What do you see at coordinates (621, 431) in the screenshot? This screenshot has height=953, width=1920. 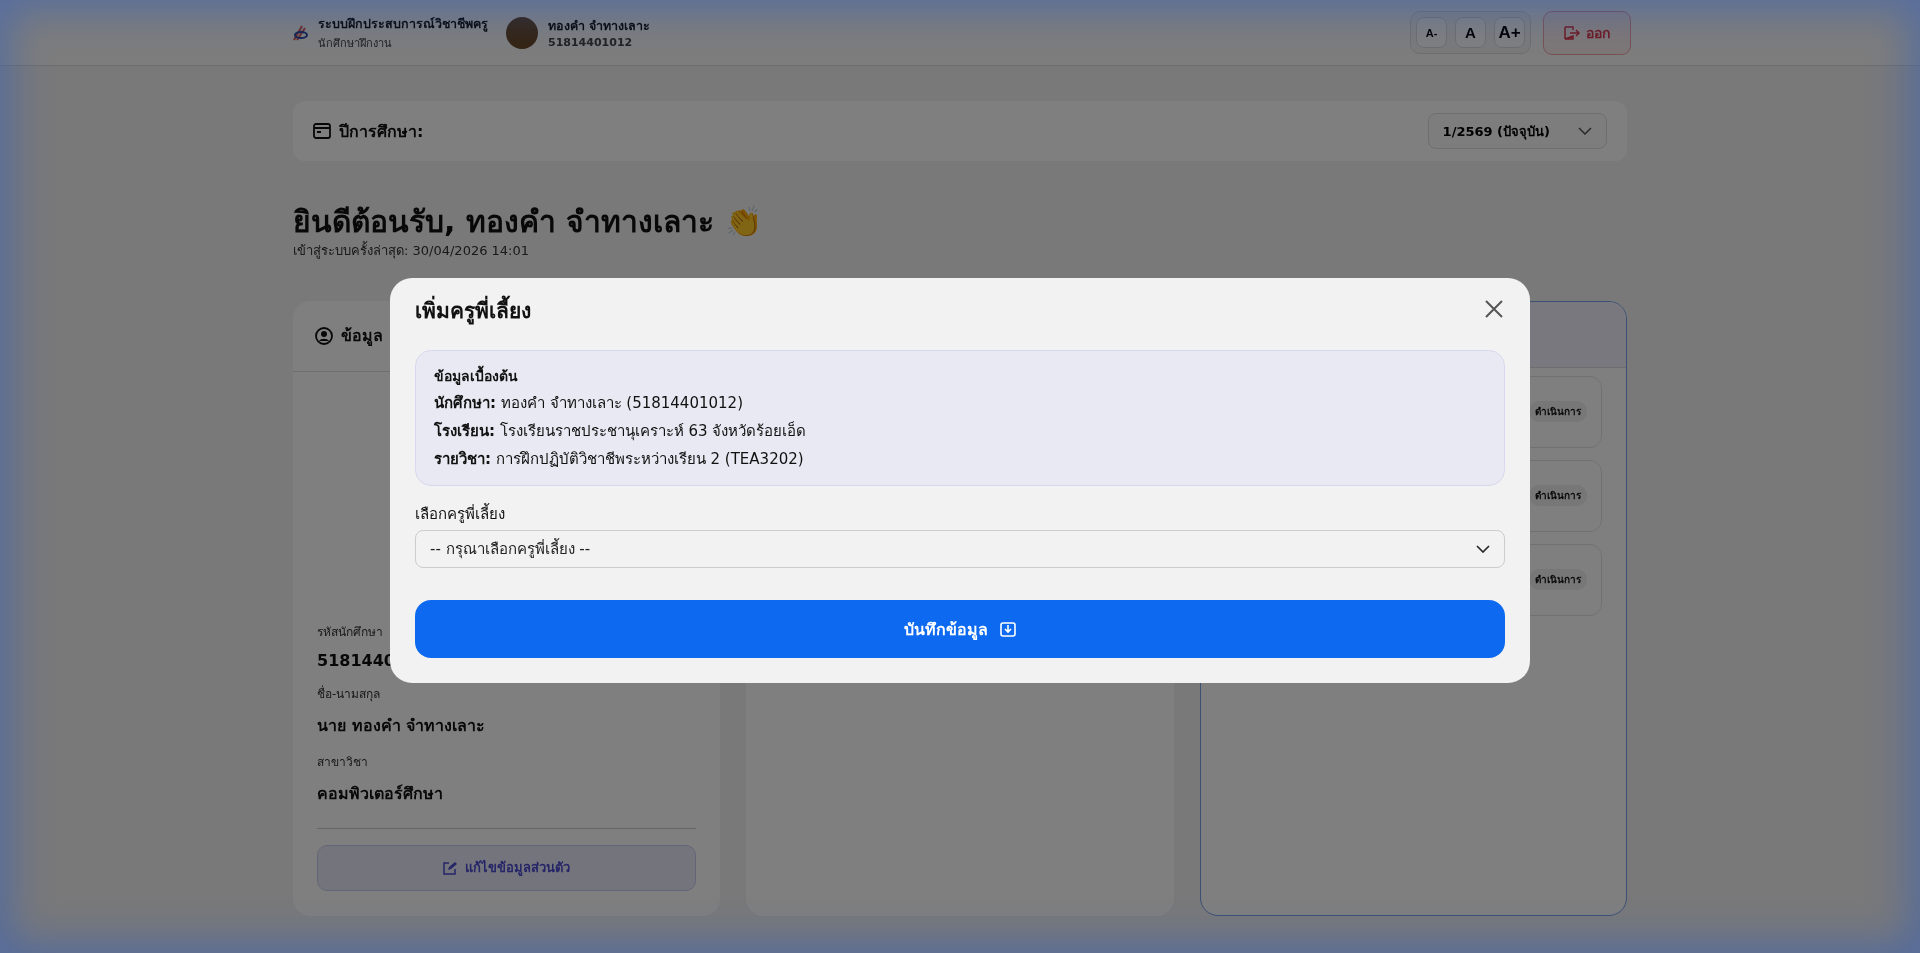 I see `info-line: โรงเรียน: โรงเรียนราชประชานุเคราะห์ 63 จังหวัดร้อยเอ็ด` at bounding box center [621, 431].